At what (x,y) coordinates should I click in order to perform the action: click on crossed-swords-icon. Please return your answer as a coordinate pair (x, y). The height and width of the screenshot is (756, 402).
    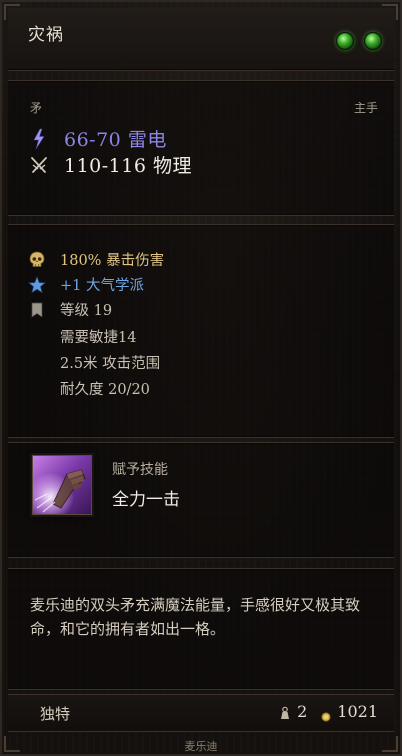
    Looking at the image, I should click on (39, 165).